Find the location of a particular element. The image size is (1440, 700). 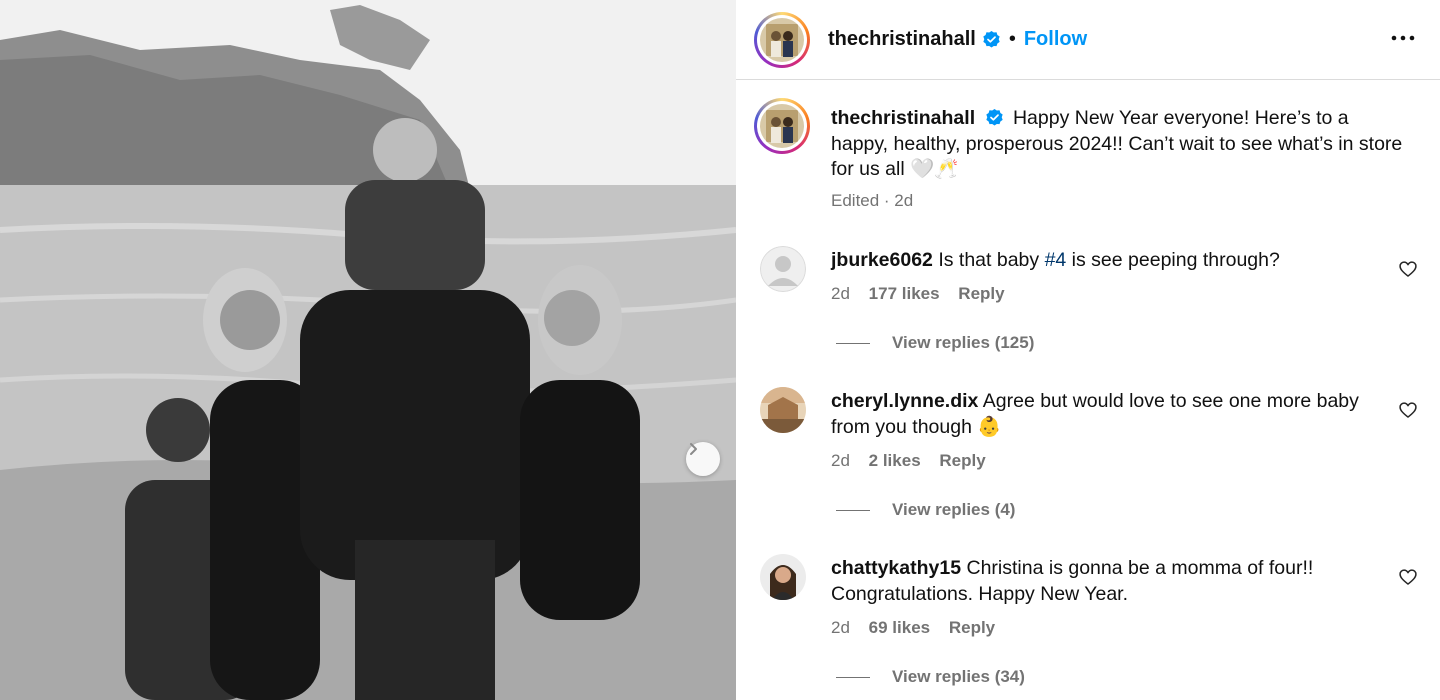

comment-likes: 69 likes is located at coordinates (899, 627).